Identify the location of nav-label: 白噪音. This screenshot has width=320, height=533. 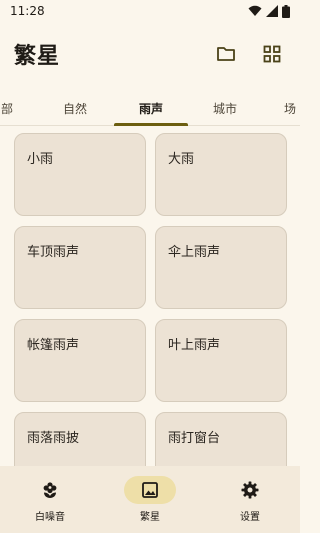
(50, 517).